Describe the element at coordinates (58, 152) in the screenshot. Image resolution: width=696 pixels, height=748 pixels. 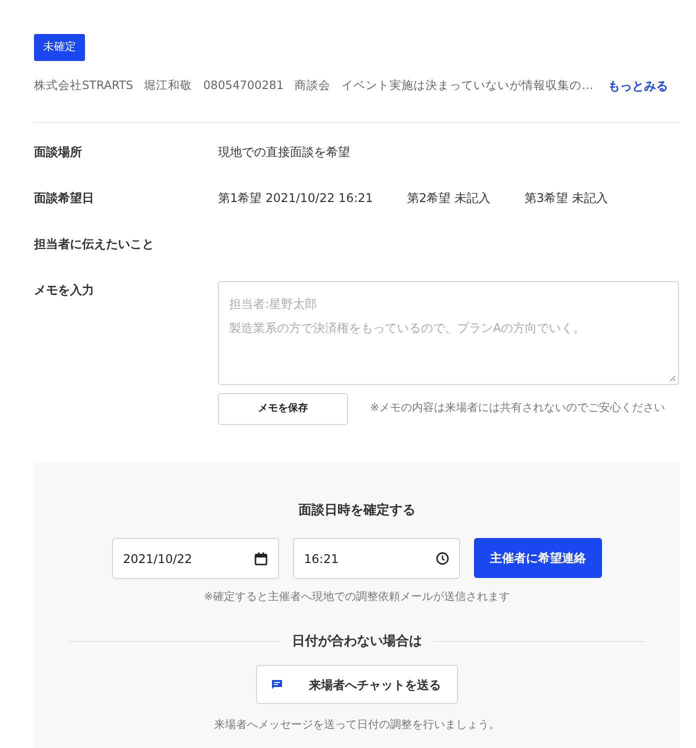
I see `field-label: 面談場所` at that location.